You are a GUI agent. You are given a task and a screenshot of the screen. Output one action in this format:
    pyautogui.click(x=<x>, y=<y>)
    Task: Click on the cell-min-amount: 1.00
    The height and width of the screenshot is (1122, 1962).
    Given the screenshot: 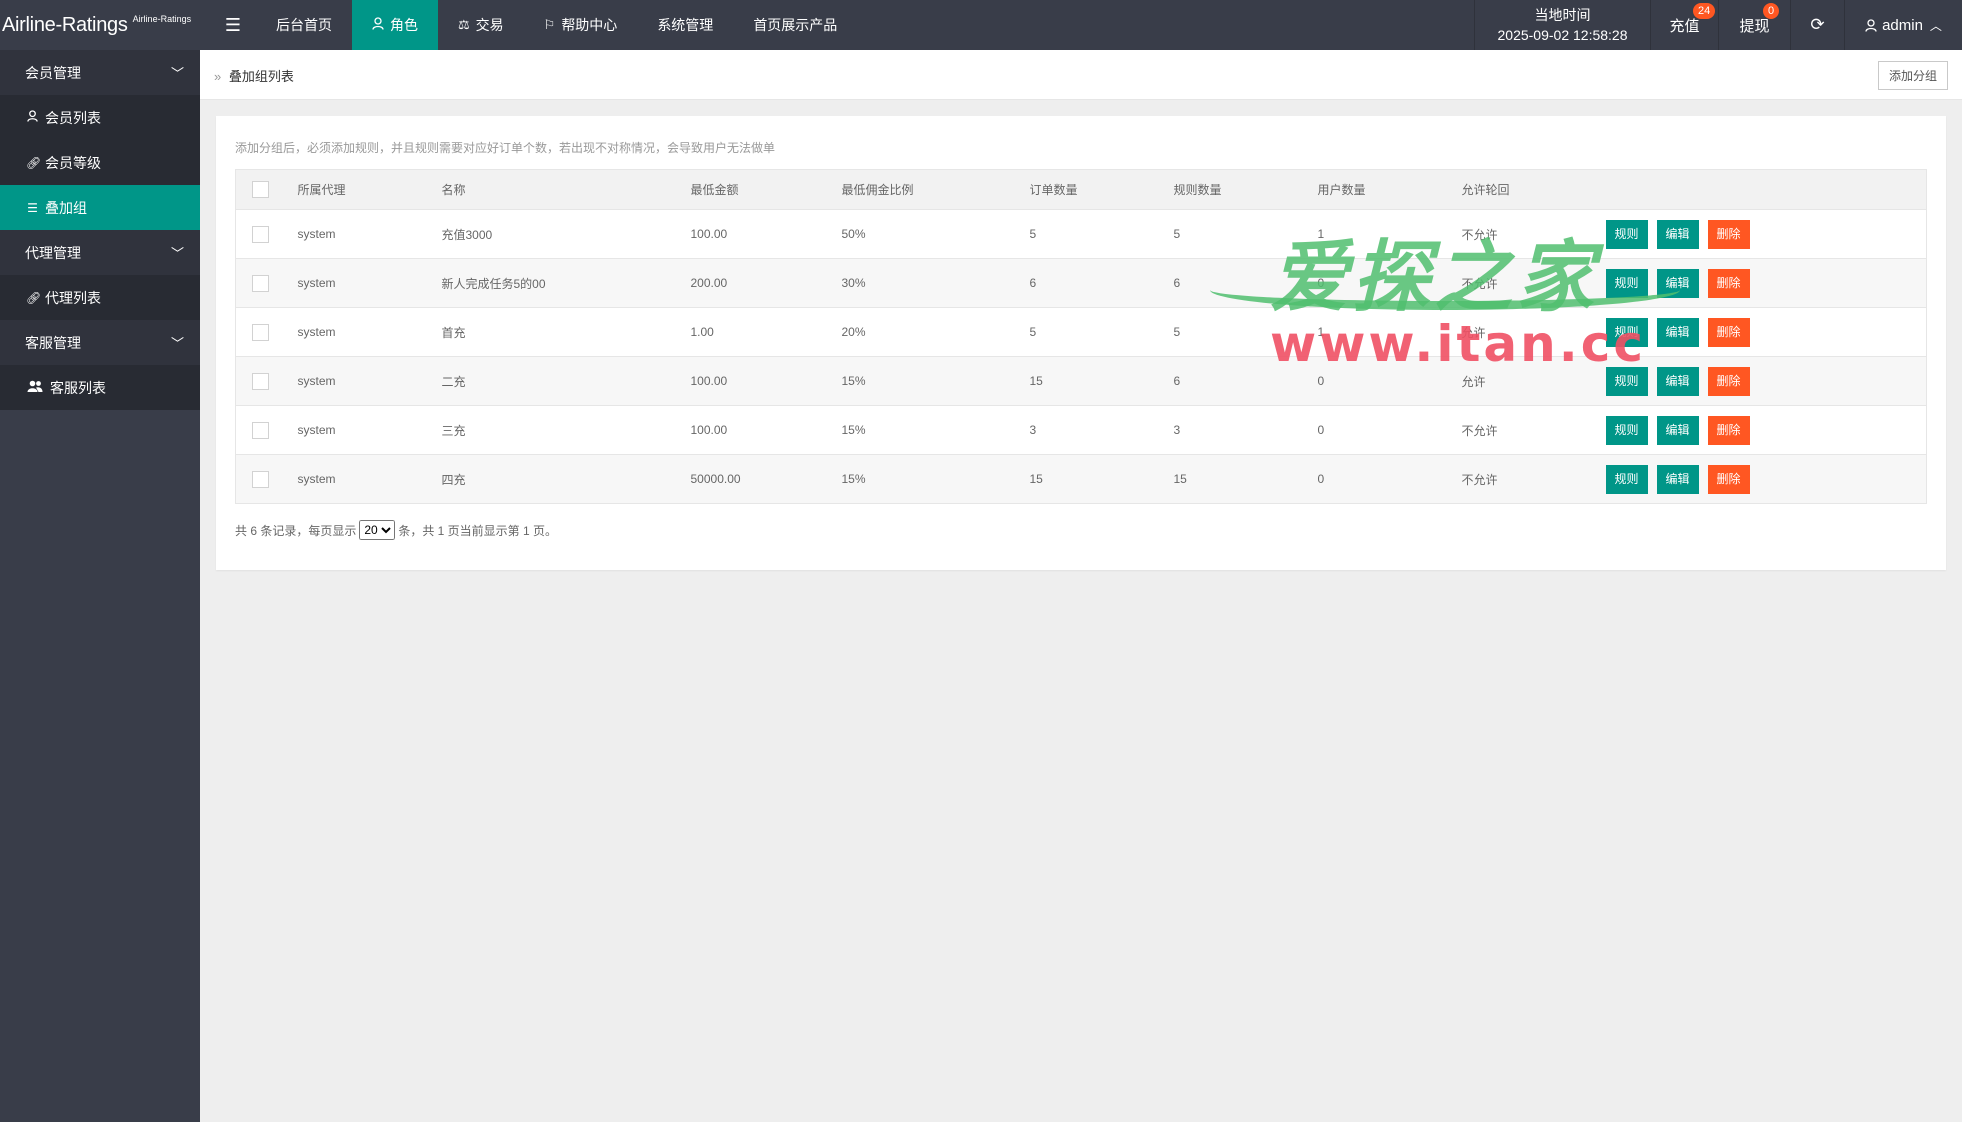 What is the action you would take?
    pyautogui.click(x=766, y=332)
    